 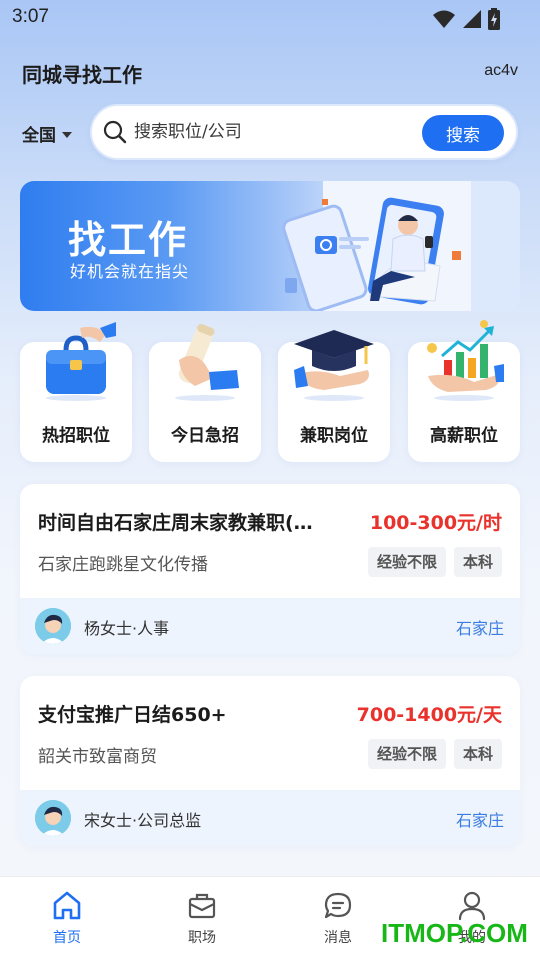 I want to click on home-icon, so click(x=67, y=905).